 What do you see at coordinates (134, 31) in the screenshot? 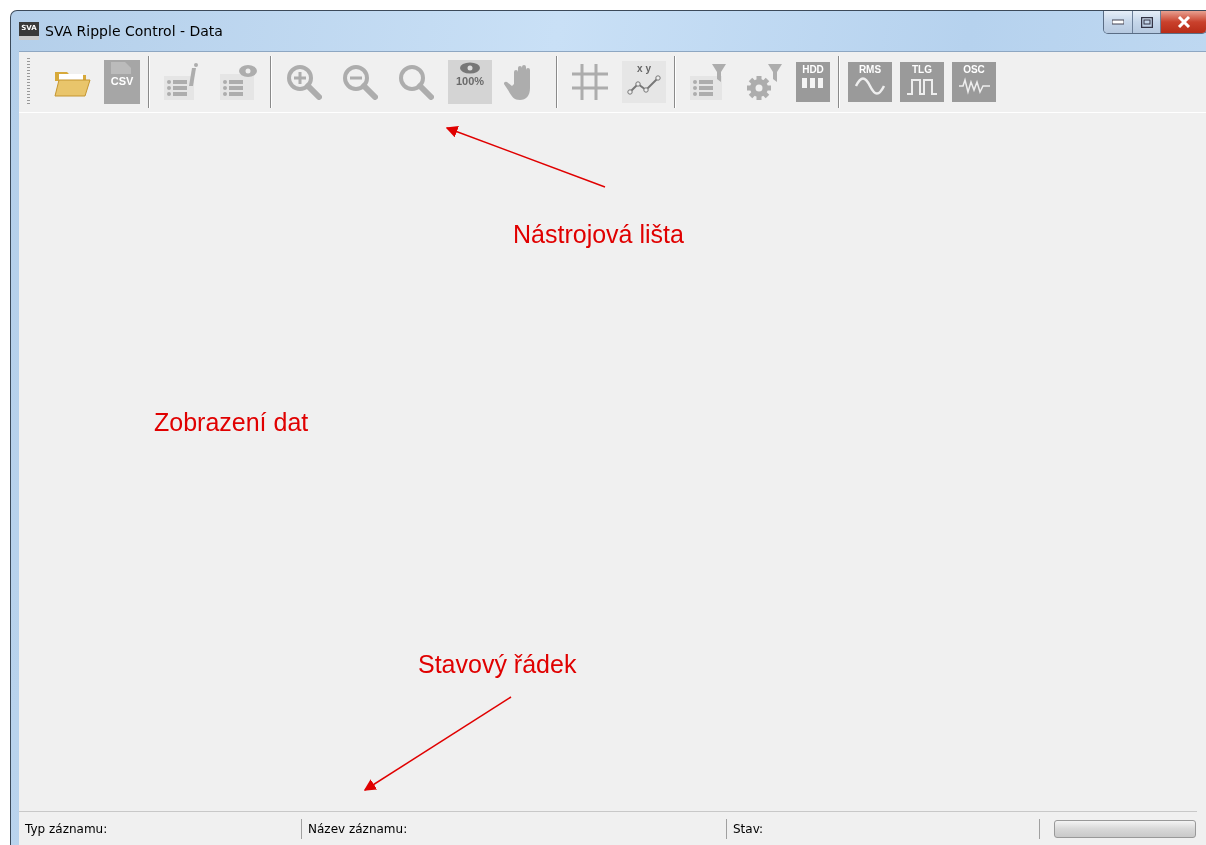
I see `window-title: SVA Ripple Control - Data` at bounding box center [134, 31].